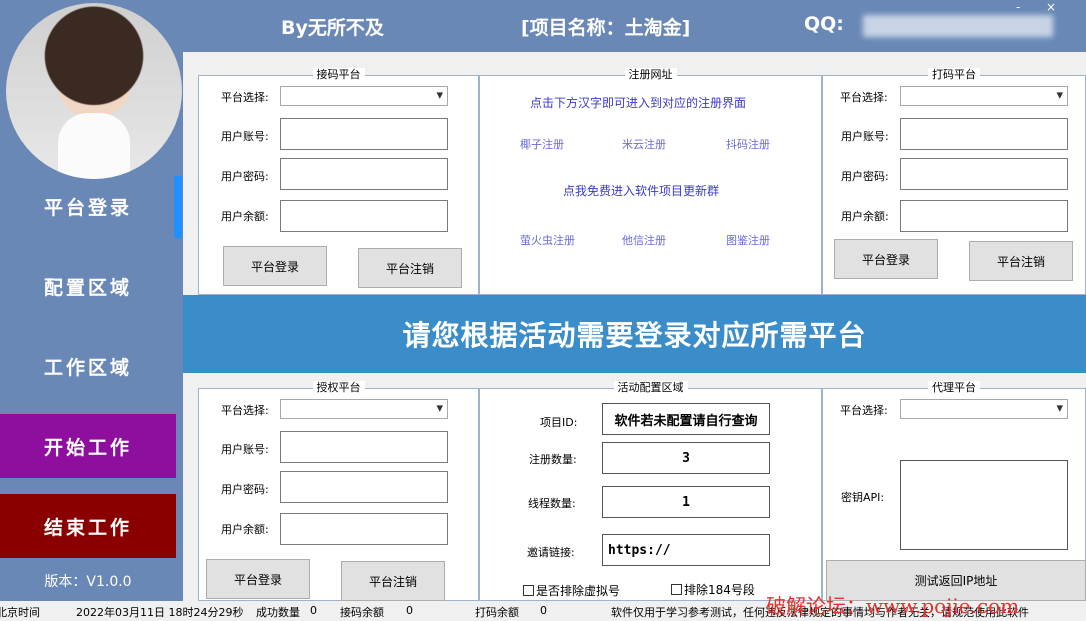 This screenshot has width=1086, height=621. What do you see at coordinates (543, 610) in the screenshot?
I see `captcha-balance-value: 0` at bounding box center [543, 610].